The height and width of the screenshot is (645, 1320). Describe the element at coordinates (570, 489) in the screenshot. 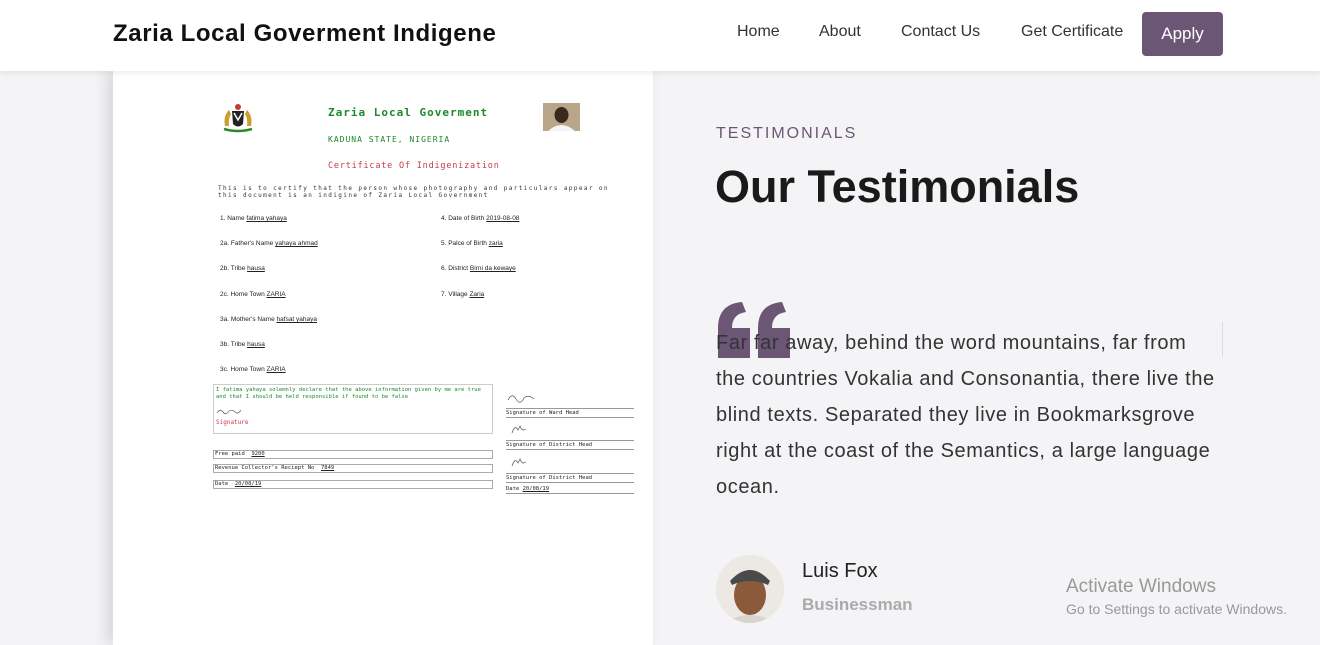

I see `right-date-line: Date 20/08/19` at that location.